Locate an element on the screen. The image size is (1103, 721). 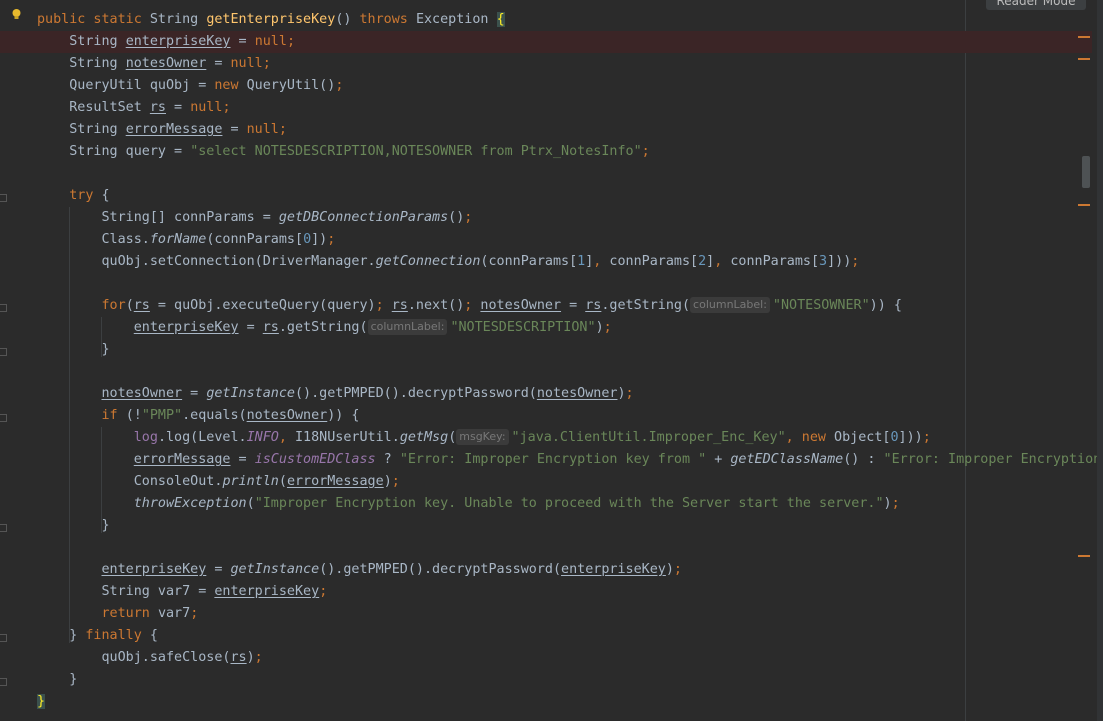
code-token: .next() is located at coordinates (436, 305).